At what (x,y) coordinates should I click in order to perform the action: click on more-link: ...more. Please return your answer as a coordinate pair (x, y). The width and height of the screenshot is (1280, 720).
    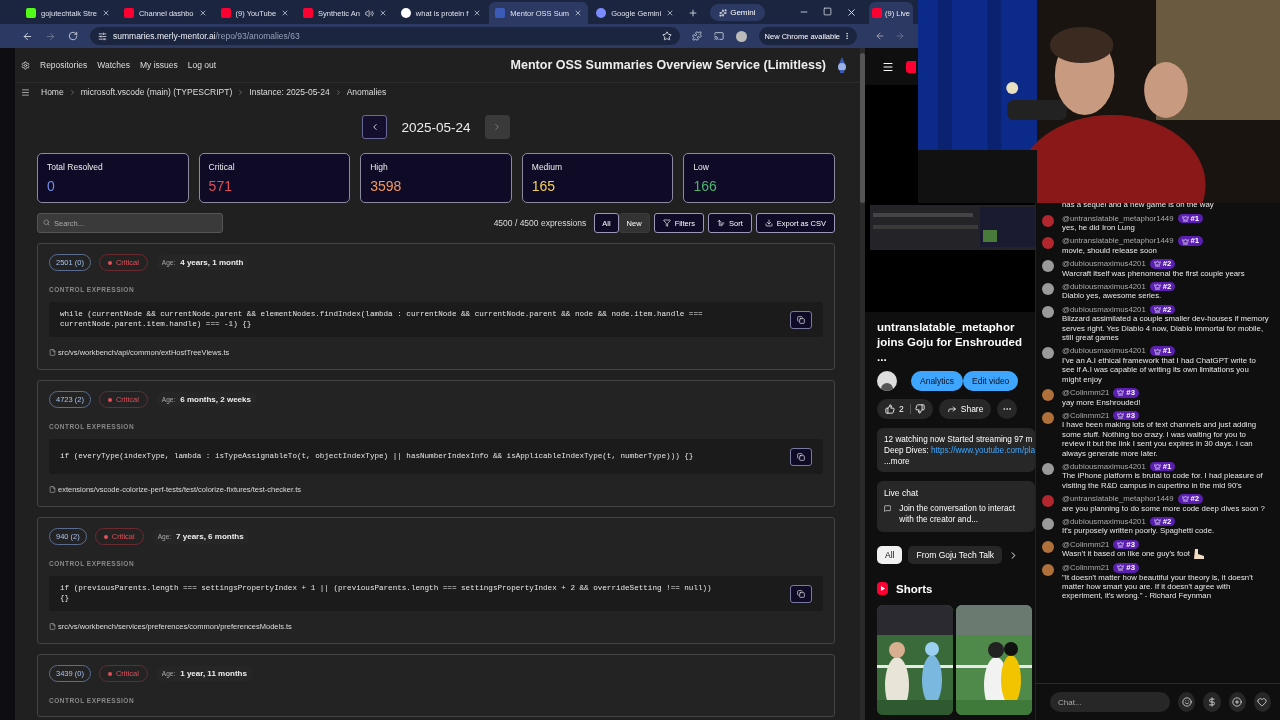
    Looking at the image, I should click on (959, 461).